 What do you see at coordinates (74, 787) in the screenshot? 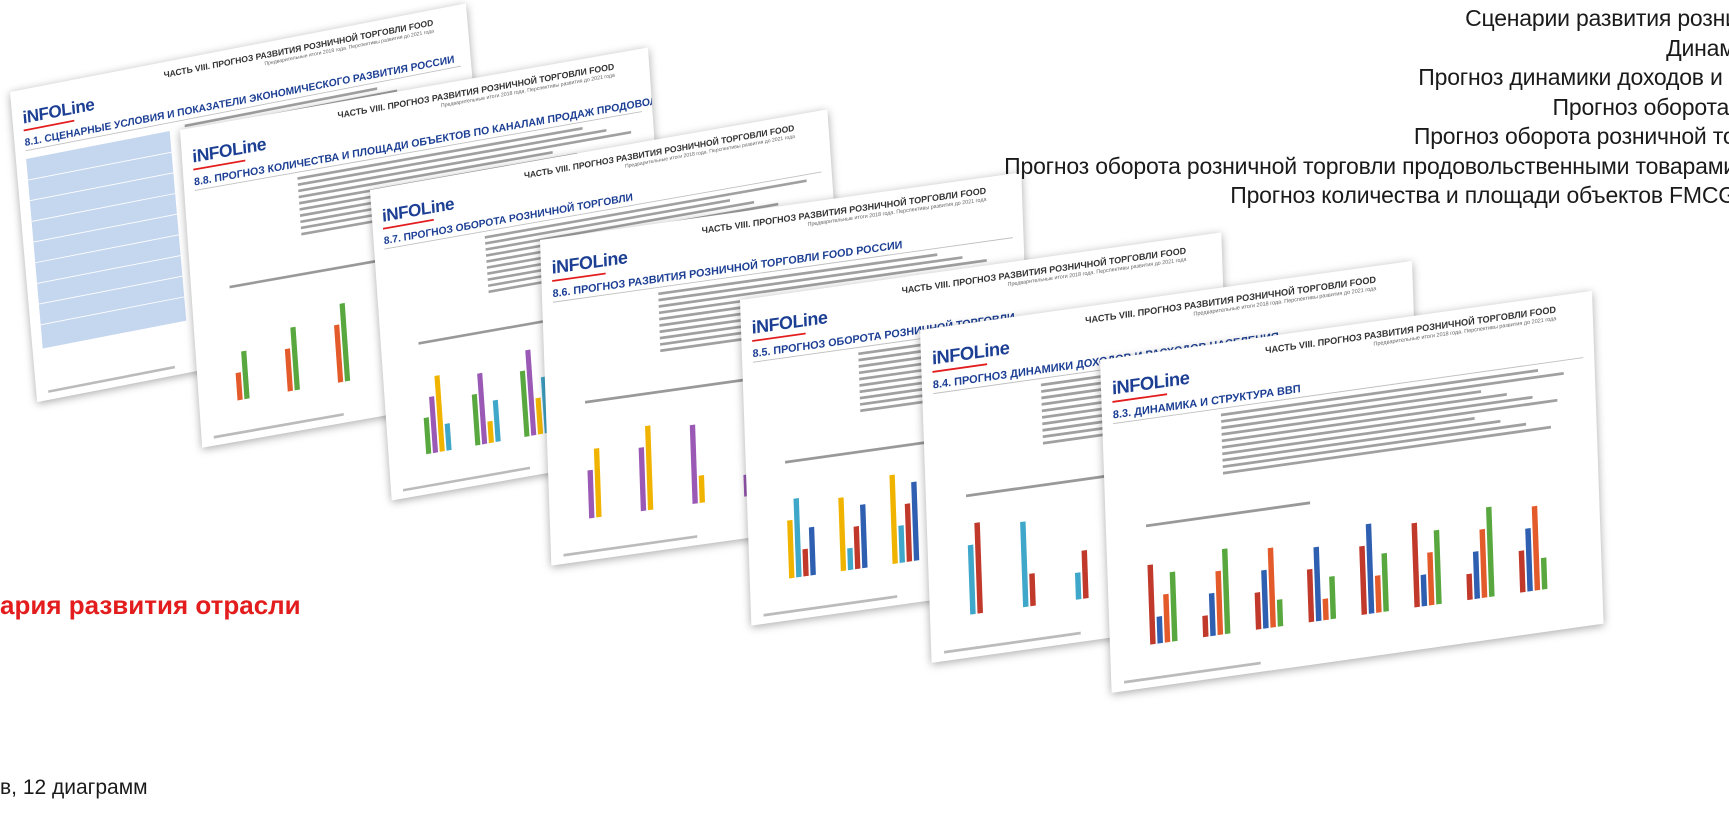
I see `page-subline: в, 12 диаграмм` at bounding box center [74, 787].